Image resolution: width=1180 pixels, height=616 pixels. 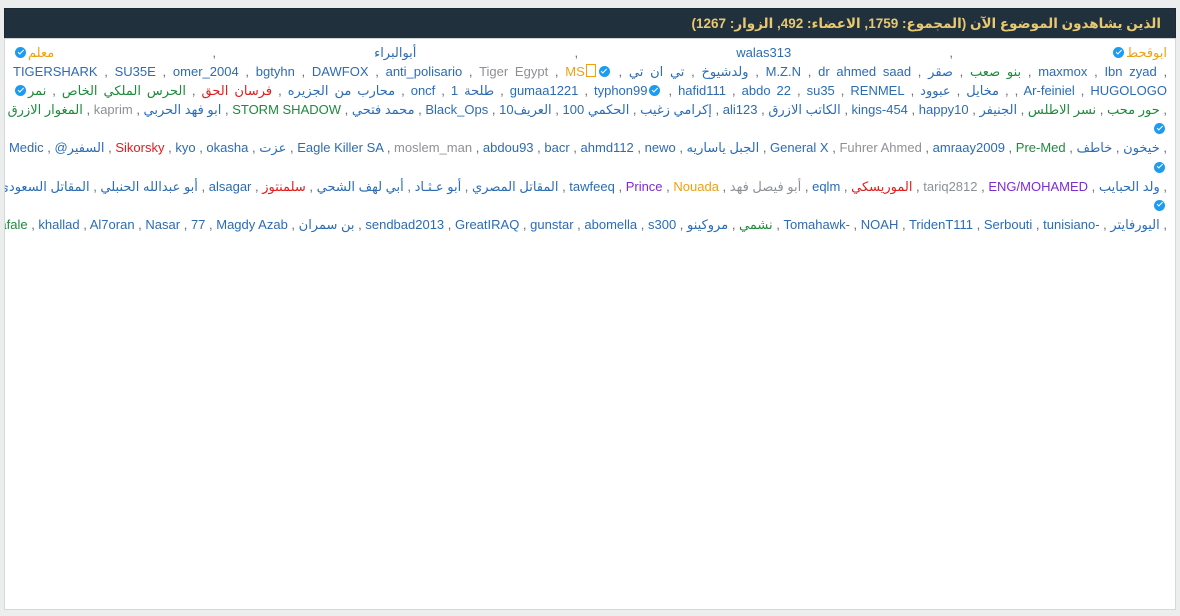 What do you see at coordinates (148, 186) in the screenshot?
I see `viewer-link: أبو عبدالله الحنبلي` at bounding box center [148, 186].